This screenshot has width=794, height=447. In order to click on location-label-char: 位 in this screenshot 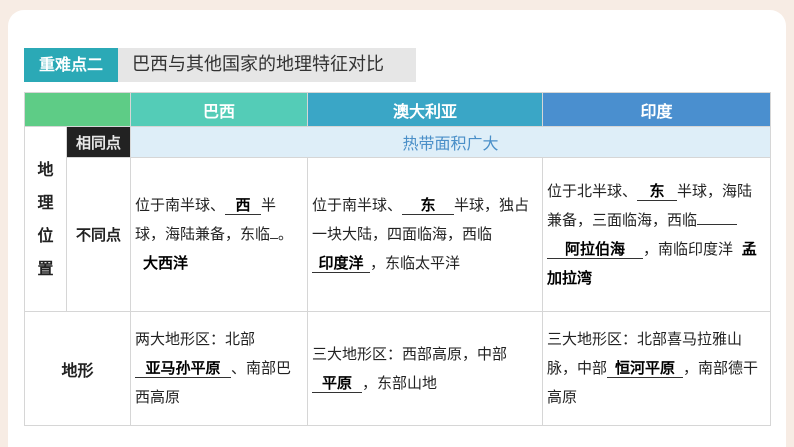, I will do `click(45, 235)`.